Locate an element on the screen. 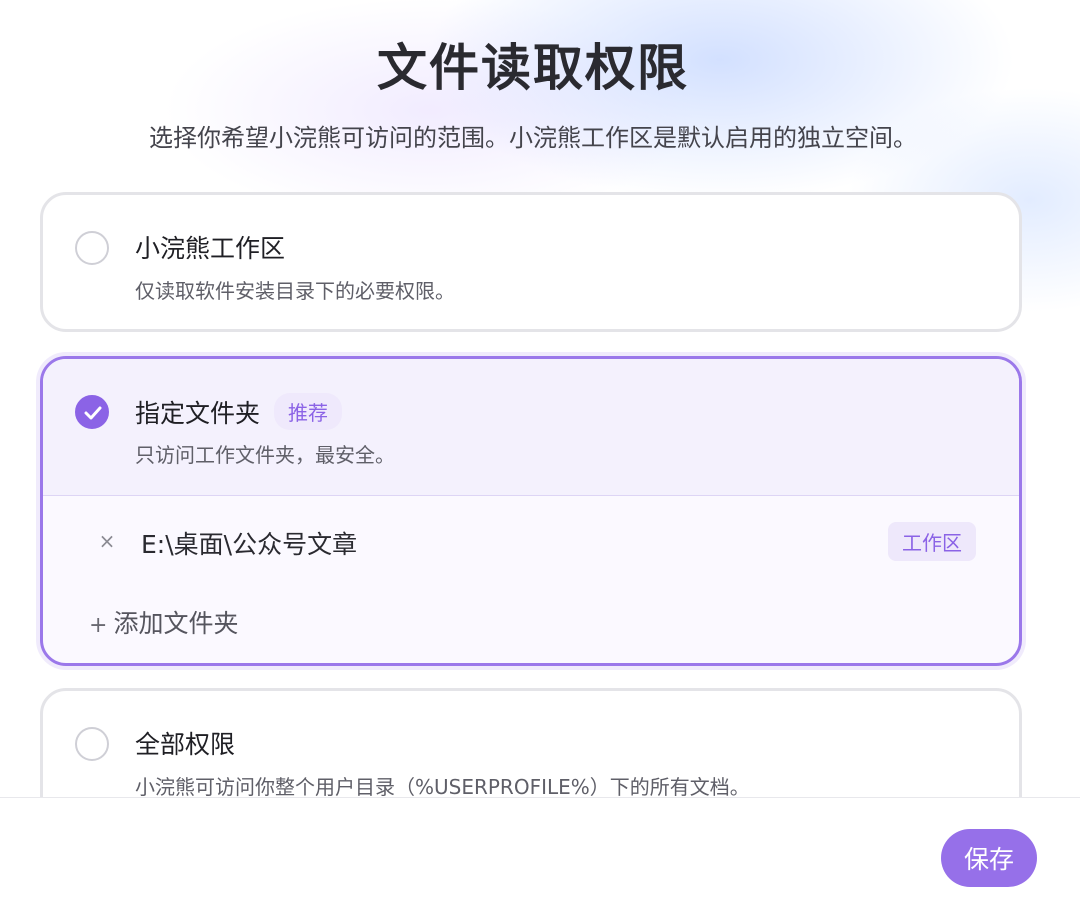 The image size is (1080, 911). option-title-specific-folder: 指定文件夹 推荐 is located at coordinates (239, 411).